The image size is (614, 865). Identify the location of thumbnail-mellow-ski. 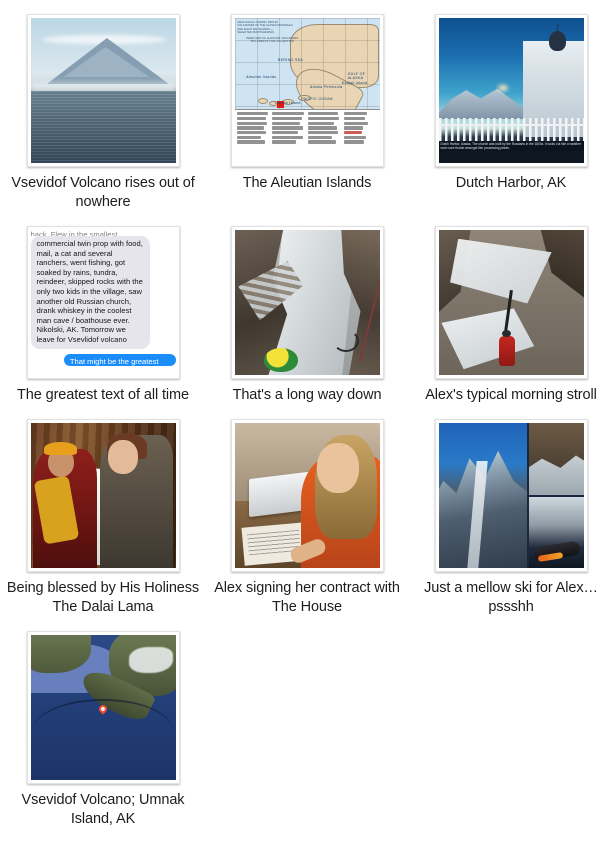
(511, 495).